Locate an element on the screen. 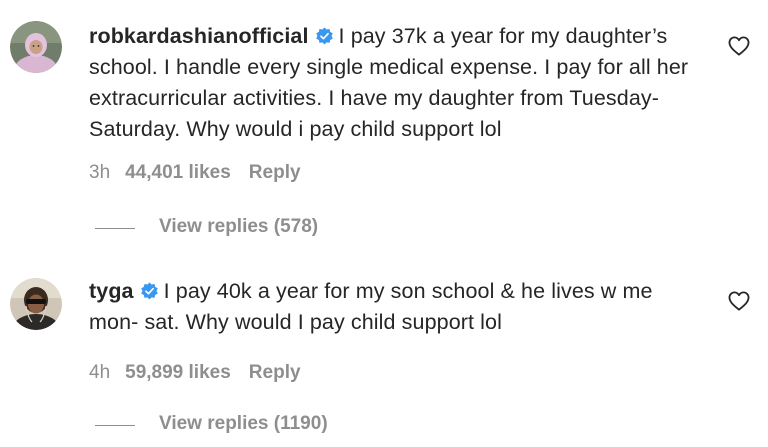 Image resolution: width=768 pixels, height=447 pixels. view-replies-label: View replies (1190) is located at coordinates (243, 424).